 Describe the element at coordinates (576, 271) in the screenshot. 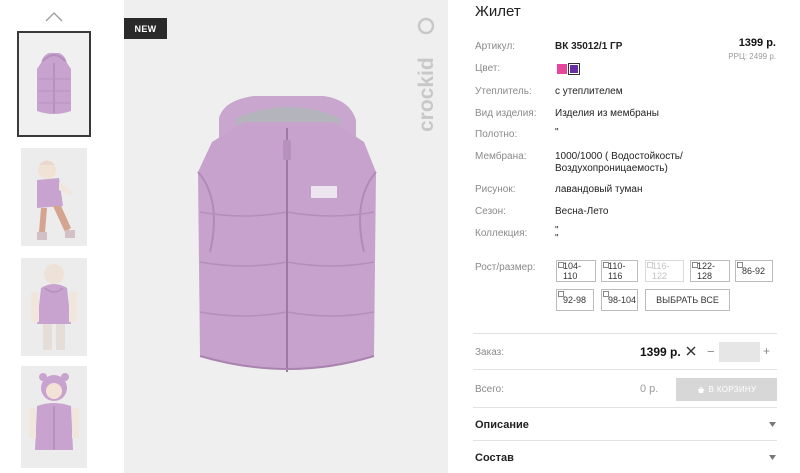

I see `size-option-104-110: 104-110` at that location.